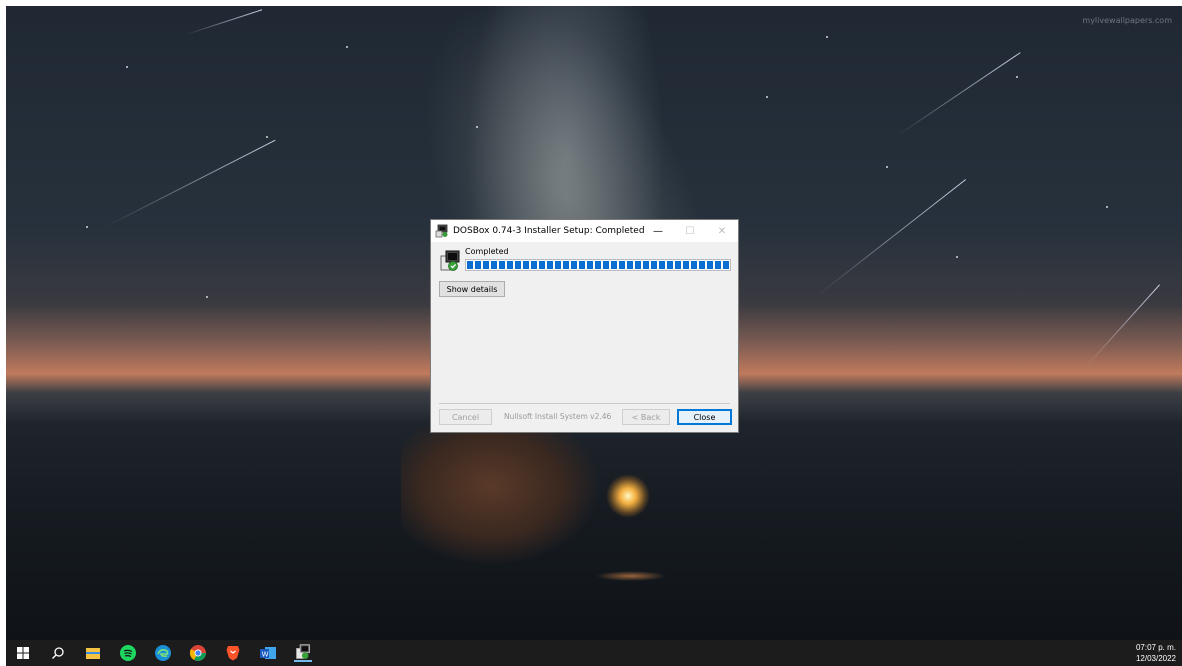  What do you see at coordinates (1127, 20) in the screenshot?
I see `wallpaper-watermark: mylivewallpapers.com` at bounding box center [1127, 20].